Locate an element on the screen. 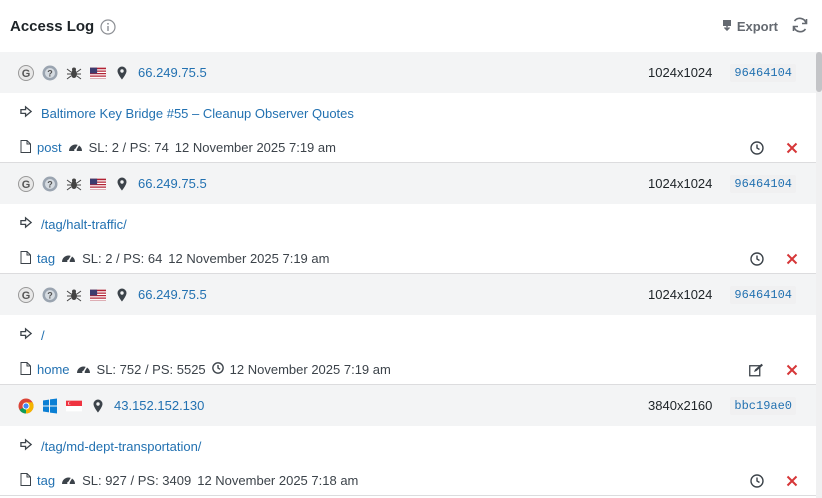 This screenshot has width=822, height=498. scrollbar is located at coordinates (819, 275).